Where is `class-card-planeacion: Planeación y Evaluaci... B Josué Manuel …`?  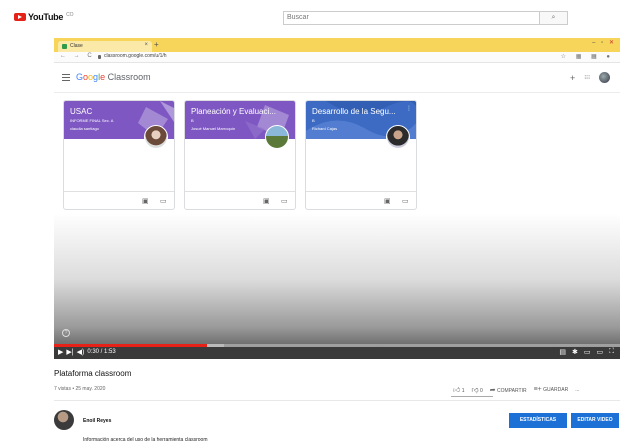 class-card-planeacion: Planeación y Evaluaci... B Josué Manuel … is located at coordinates (240, 155).